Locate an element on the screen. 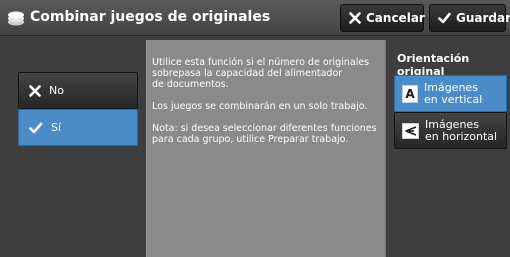 The image size is (510, 257). orientation-horizontal-button: Imágenes en horizontal is located at coordinates (450, 130).